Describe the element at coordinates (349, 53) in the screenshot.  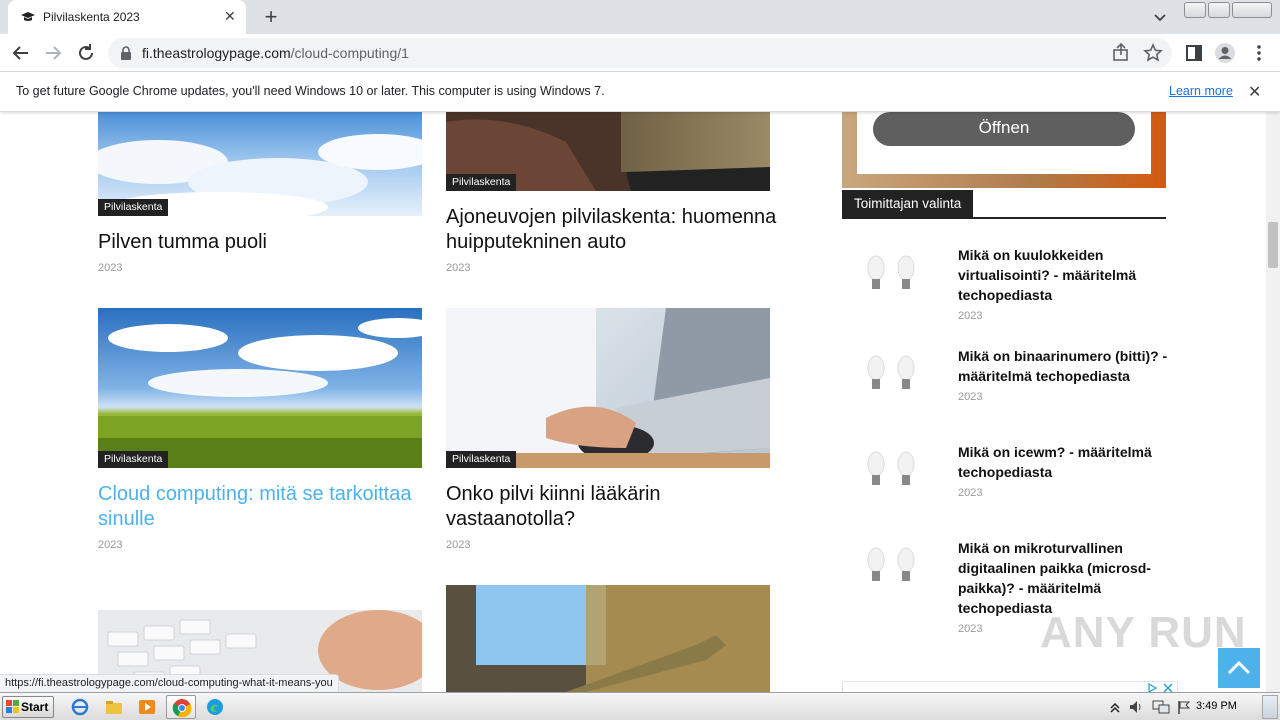
I see `url-path: /cloud-computing/1` at that location.